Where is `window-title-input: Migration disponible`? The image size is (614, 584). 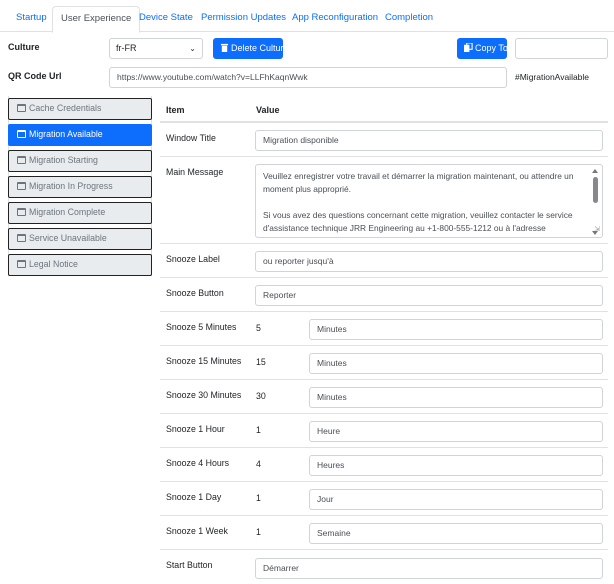 window-title-input: Migration disponible is located at coordinates (429, 140).